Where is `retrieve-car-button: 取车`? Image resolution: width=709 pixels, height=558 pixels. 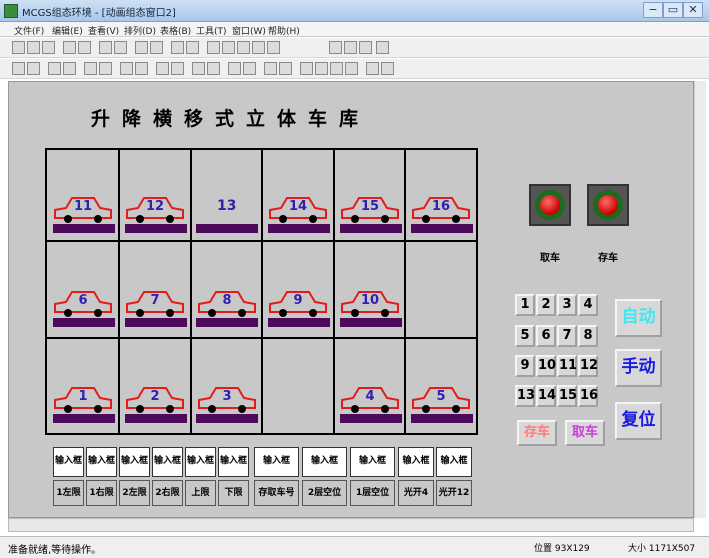
retrieve-car-button: 取车 is located at coordinates (585, 433).